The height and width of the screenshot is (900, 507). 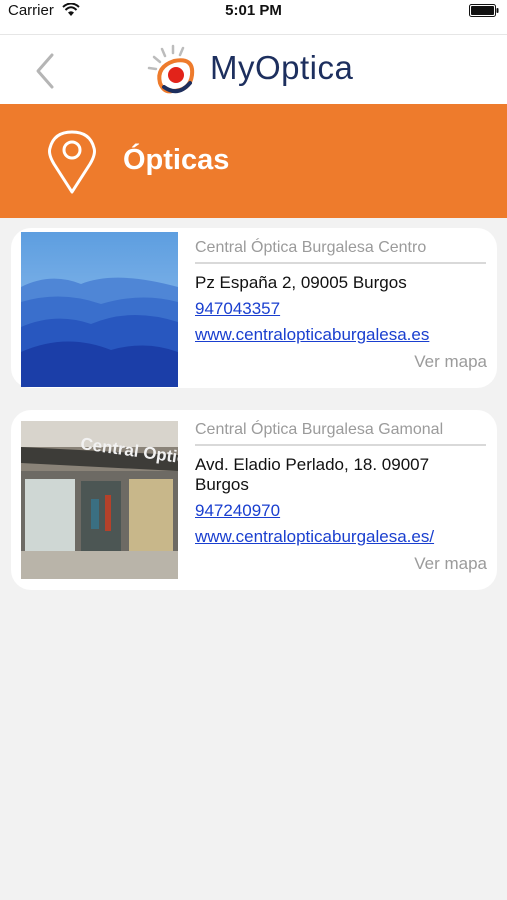 I want to click on store-photo, so click(x=99, y=309).